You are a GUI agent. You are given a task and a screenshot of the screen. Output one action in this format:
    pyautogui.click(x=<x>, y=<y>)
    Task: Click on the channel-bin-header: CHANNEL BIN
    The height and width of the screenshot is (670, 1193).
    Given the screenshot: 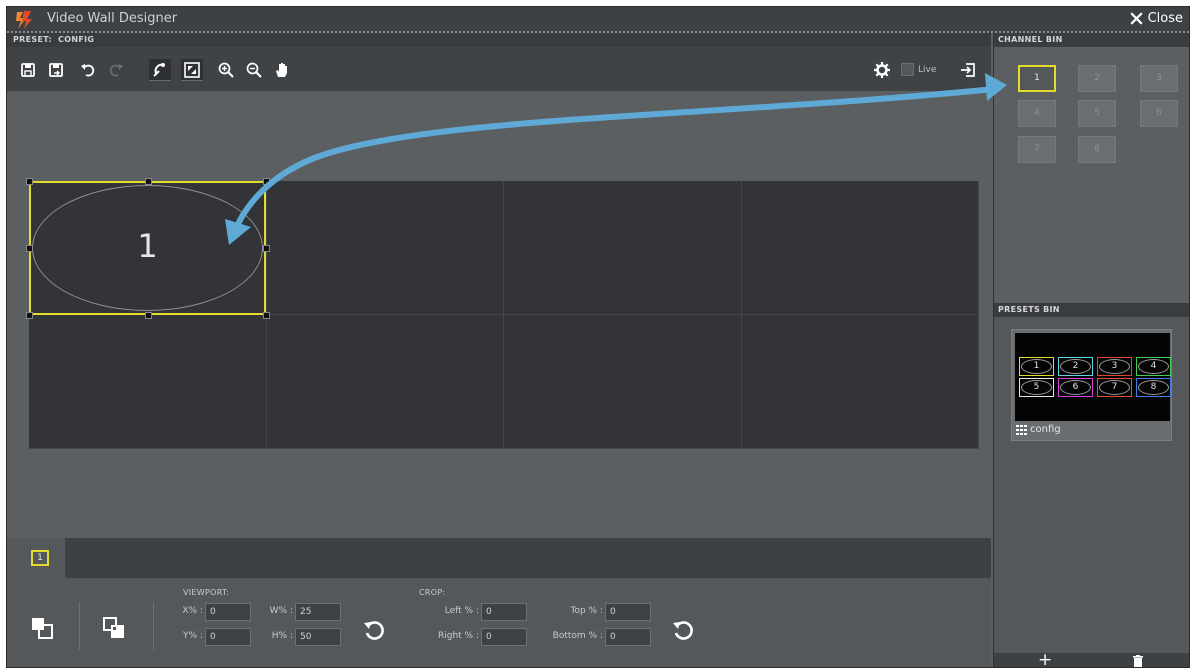 What is the action you would take?
    pyautogui.click(x=1091, y=40)
    